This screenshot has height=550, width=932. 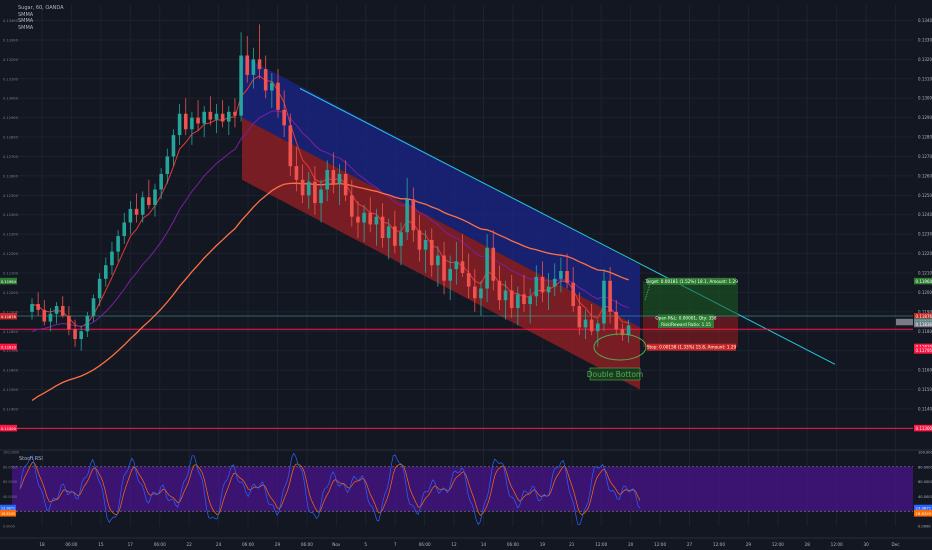 I want to click on chart-legend: Sugar, 60, OANDA SMMA SMMA SMMA, so click(x=41, y=18).